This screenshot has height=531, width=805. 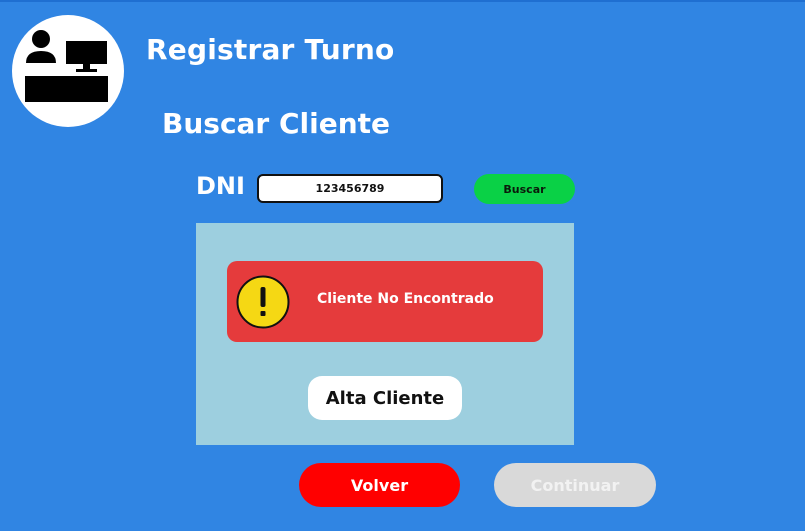 I want to click on volver-button: Volver, so click(x=379, y=485).